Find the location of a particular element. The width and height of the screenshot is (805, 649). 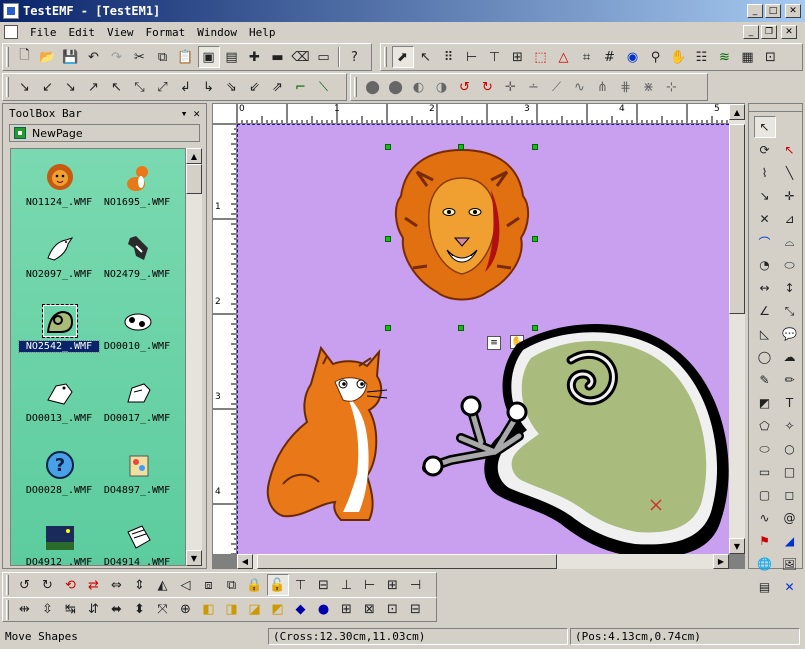

page-view-icon: ▣ is located at coordinates (208, 57).